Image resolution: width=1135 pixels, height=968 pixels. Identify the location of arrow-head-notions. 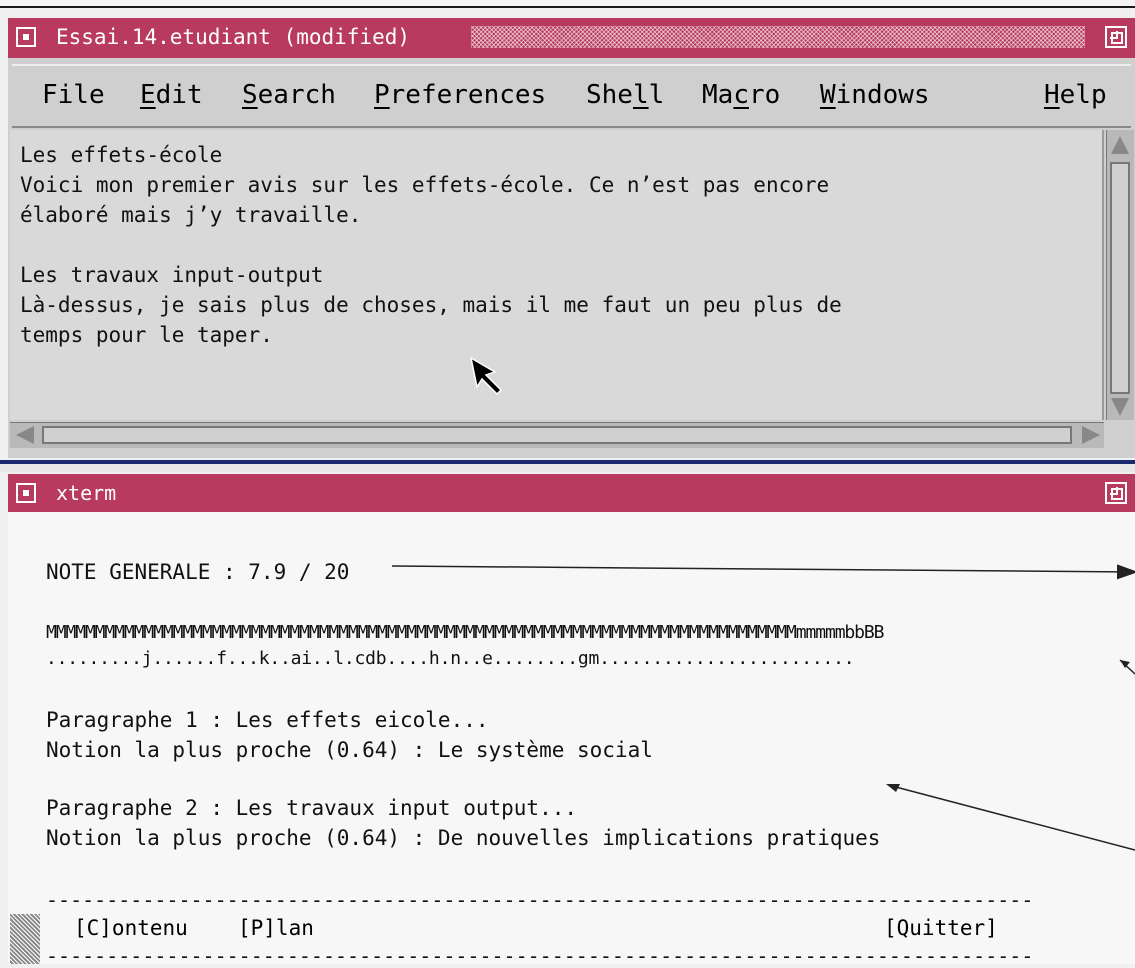
(893, 788).